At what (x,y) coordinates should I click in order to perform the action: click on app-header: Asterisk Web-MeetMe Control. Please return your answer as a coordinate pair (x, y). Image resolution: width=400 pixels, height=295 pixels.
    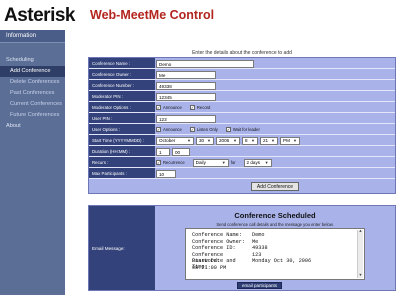
    Looking at the image, I should click on (200, 15).